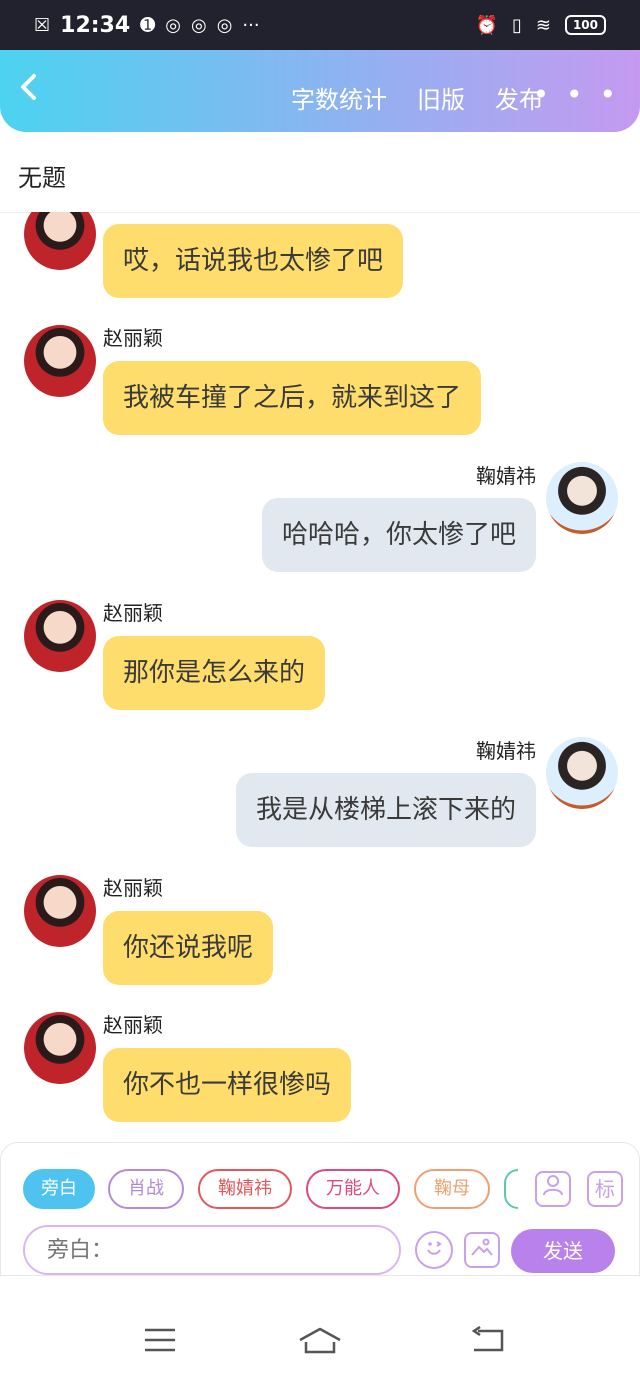 This screenshot has width=640, height=1387. Describe the element at coordinates (452, 1189) in the screenshot. I see `role-chip: 鞠母` at that location.